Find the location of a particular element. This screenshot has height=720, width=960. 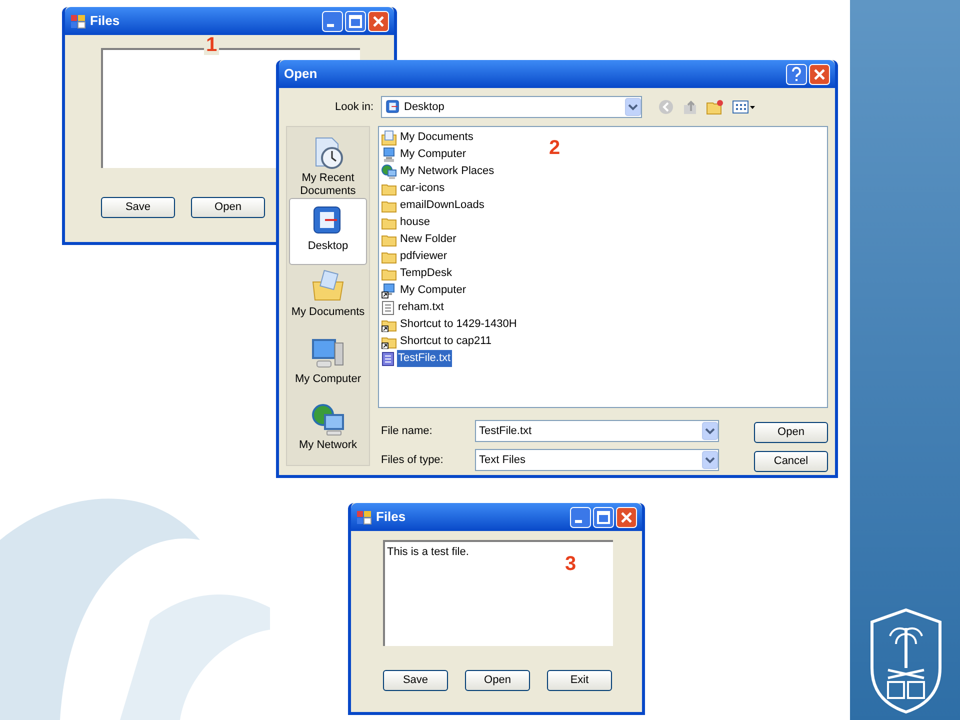

file-item: Shortcut to 1429-1430H is located at coordinates (458, 324).